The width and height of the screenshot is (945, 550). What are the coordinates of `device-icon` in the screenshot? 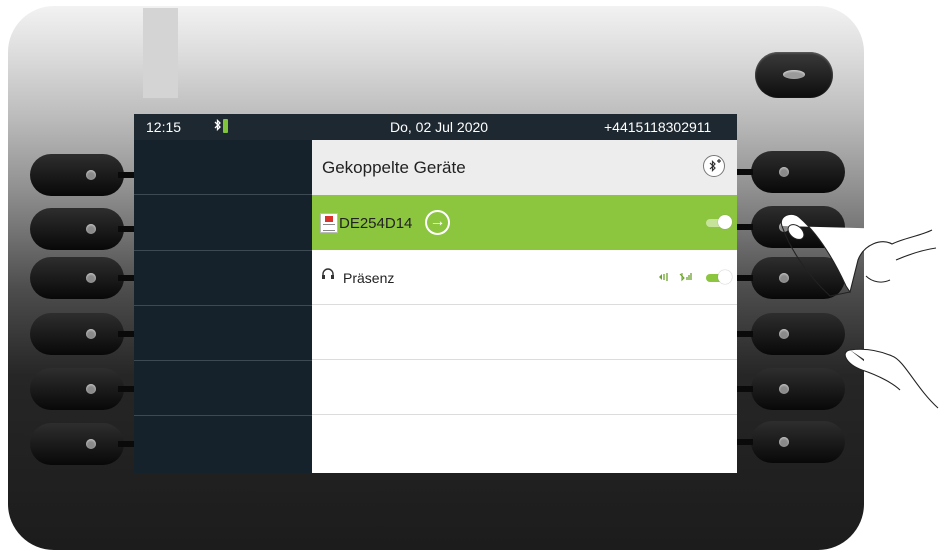 It's located at (329, 223).